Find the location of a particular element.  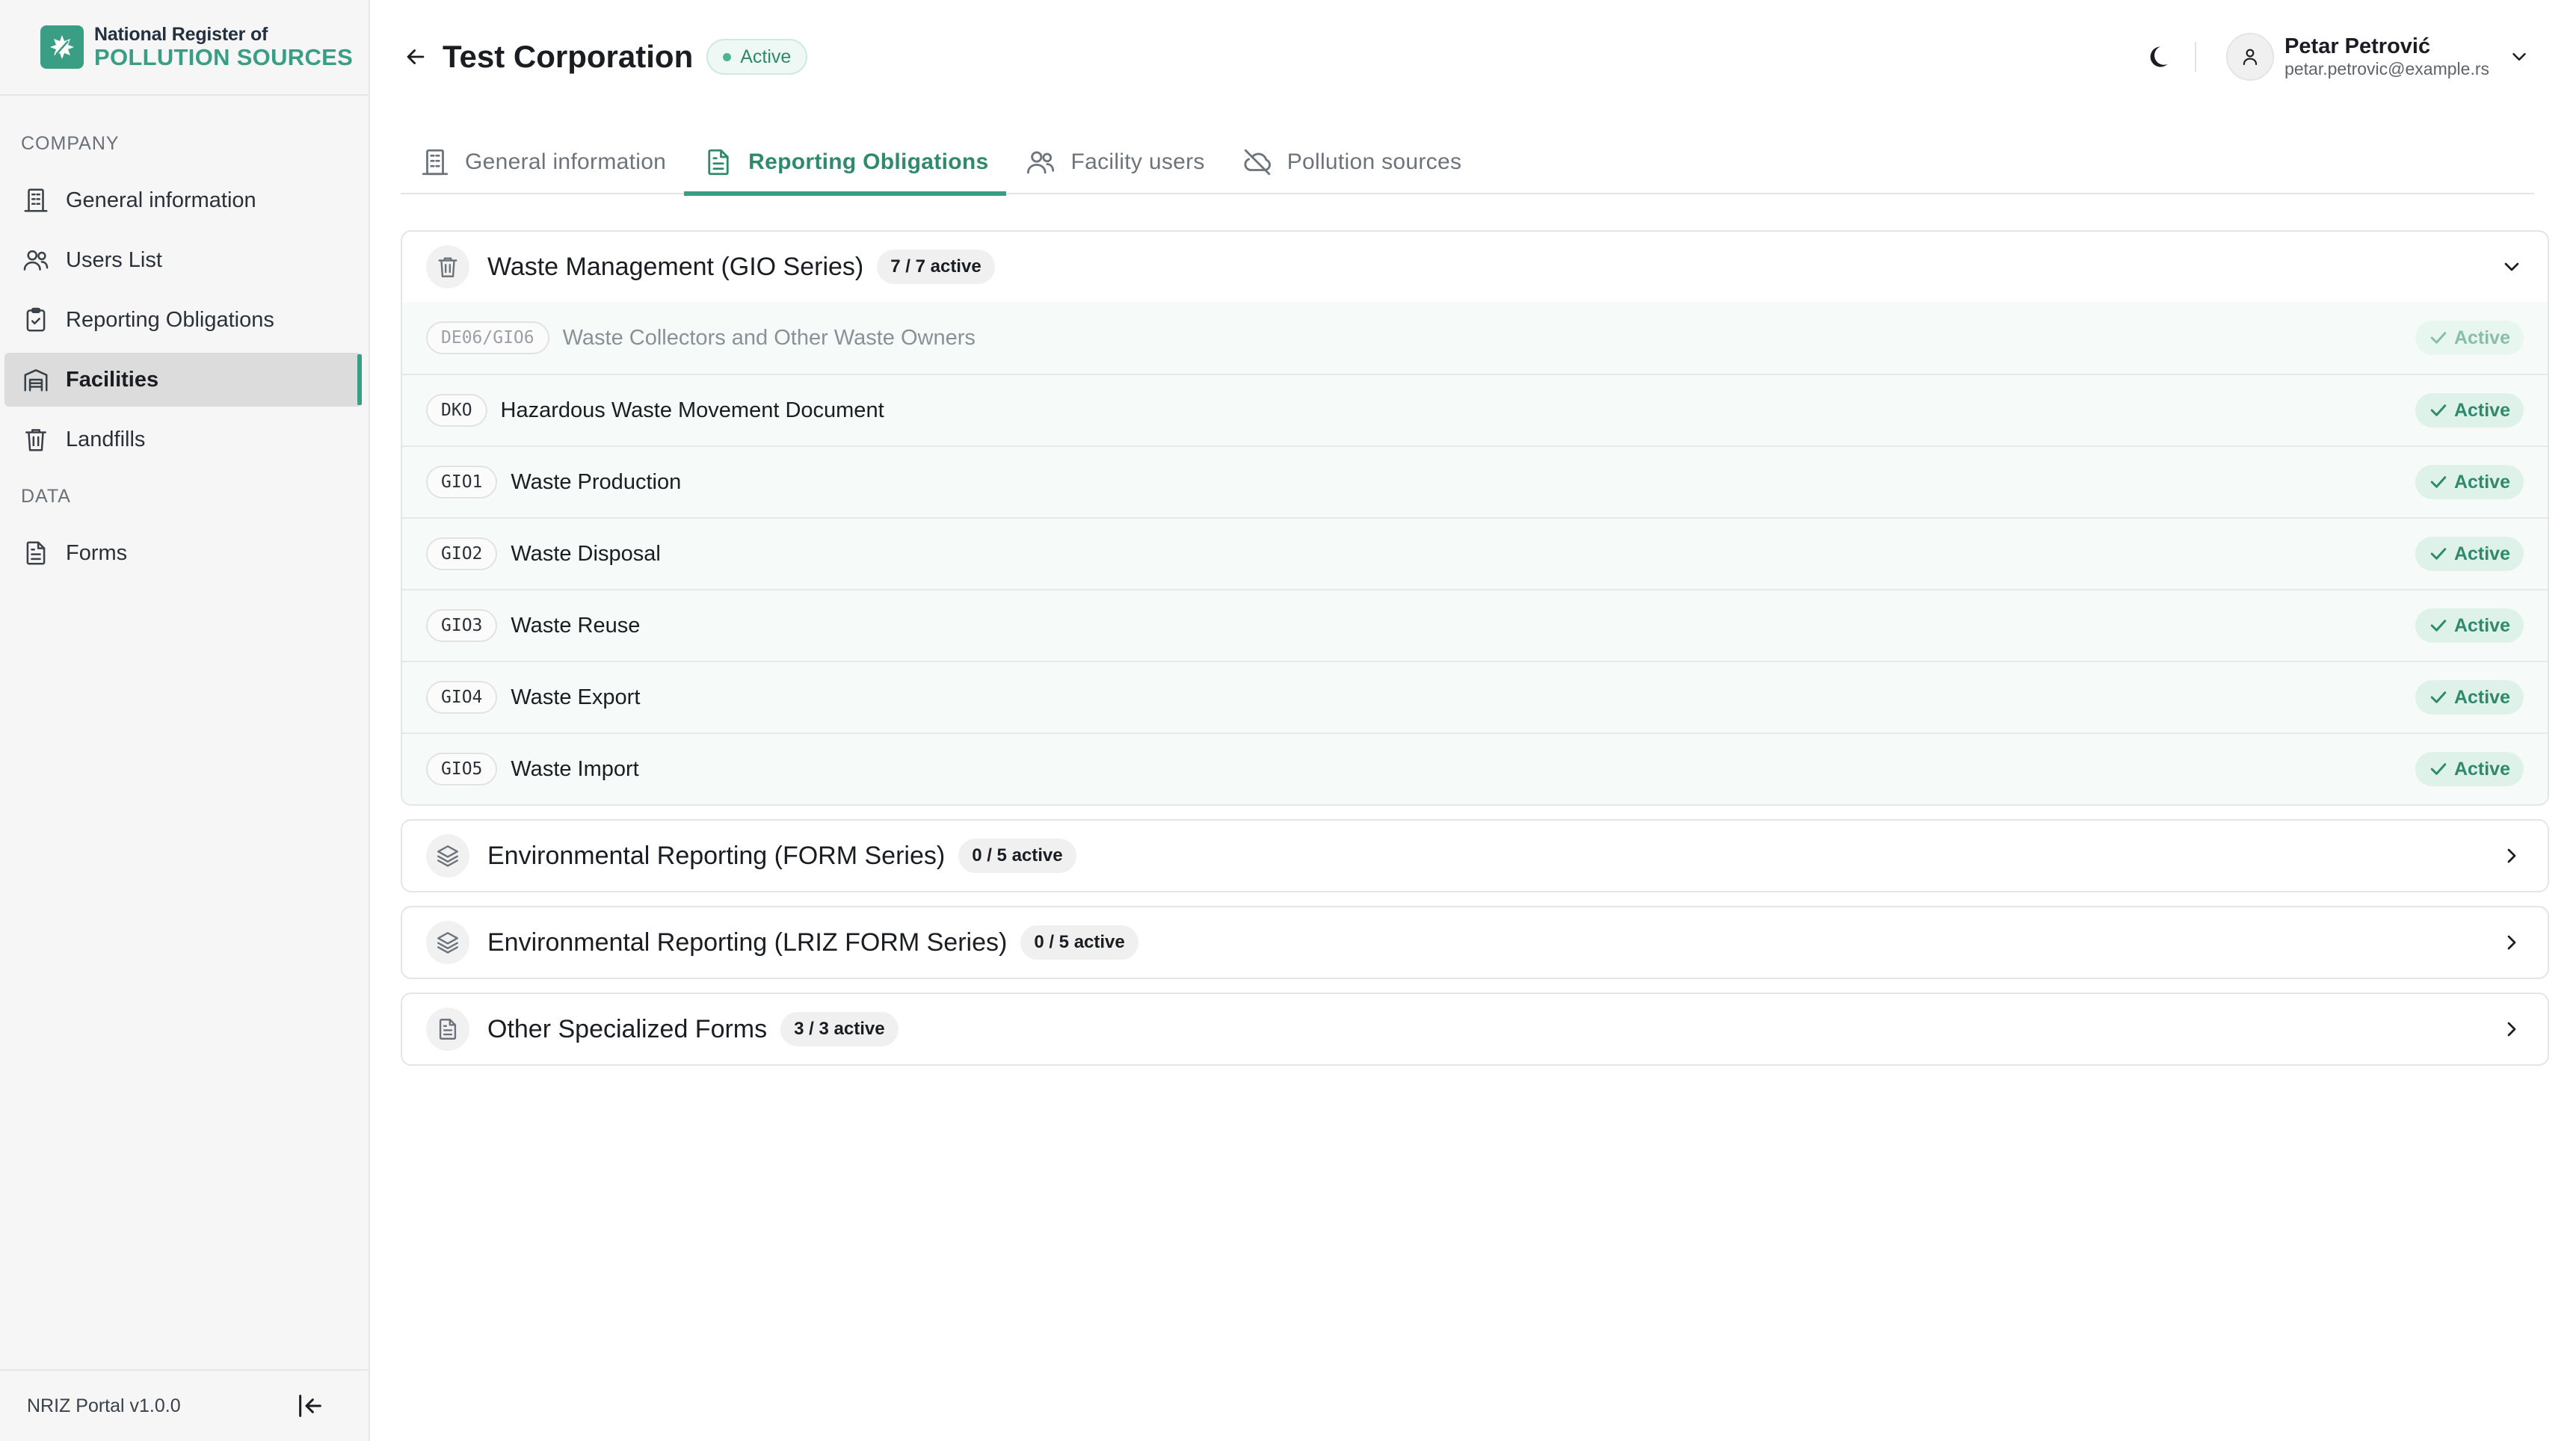

sidebar-item-label: Users List is located at coordinates (114, 259).